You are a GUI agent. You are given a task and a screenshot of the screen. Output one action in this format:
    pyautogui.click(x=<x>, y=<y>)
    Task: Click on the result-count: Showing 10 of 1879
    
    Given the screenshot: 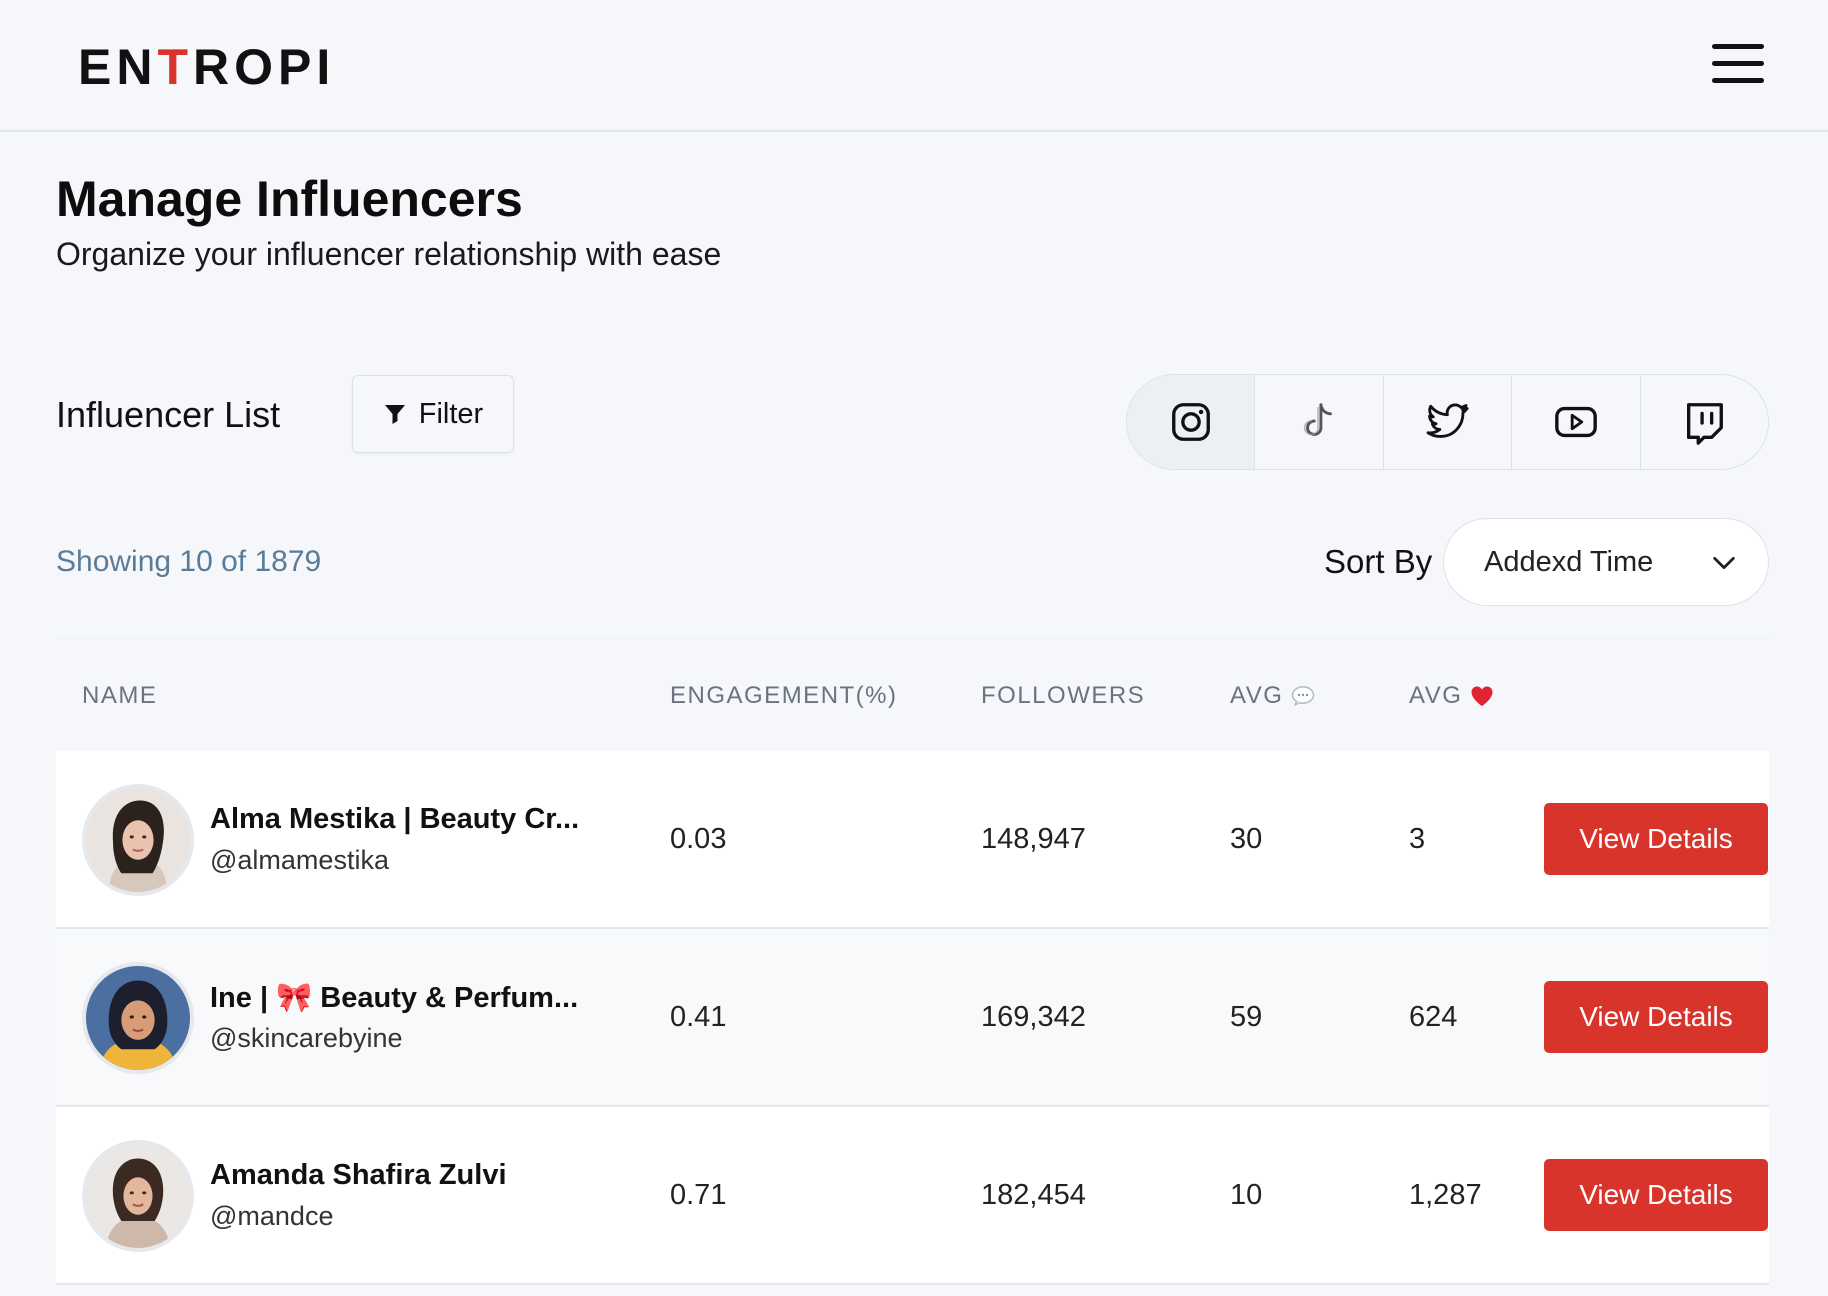 What is the action you would take?
    pyautogui.click(x=189, y=561)
    